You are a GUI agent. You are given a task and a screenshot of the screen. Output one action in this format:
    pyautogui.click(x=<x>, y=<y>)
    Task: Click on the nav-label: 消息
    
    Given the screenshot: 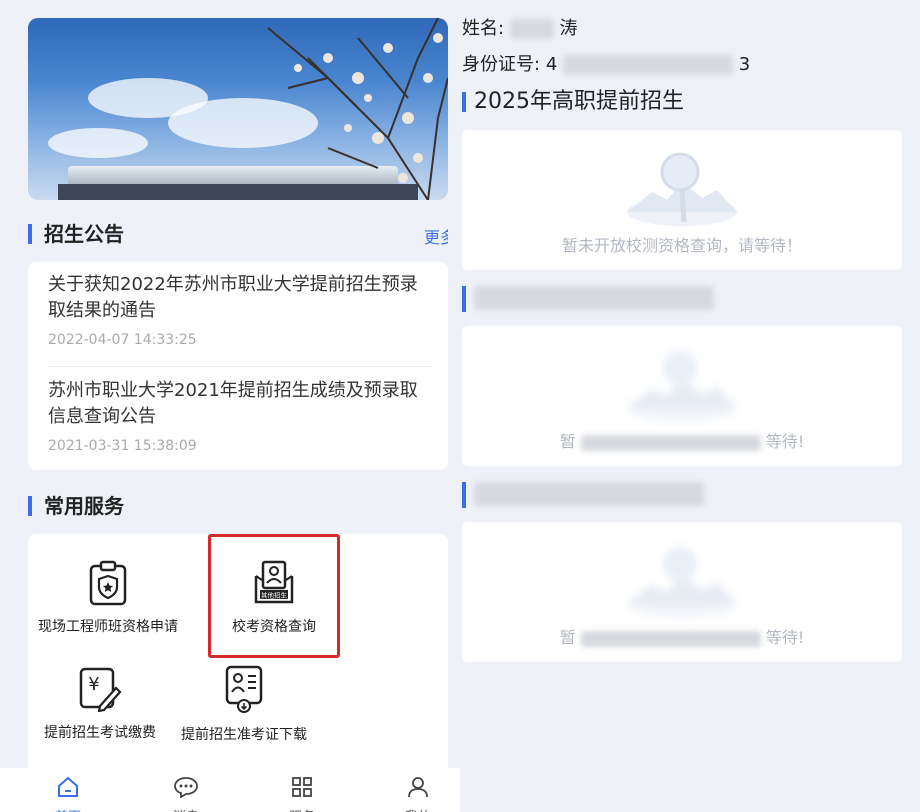 What is the action you would take?
    pyautogui.click(x=186, y=809)
    